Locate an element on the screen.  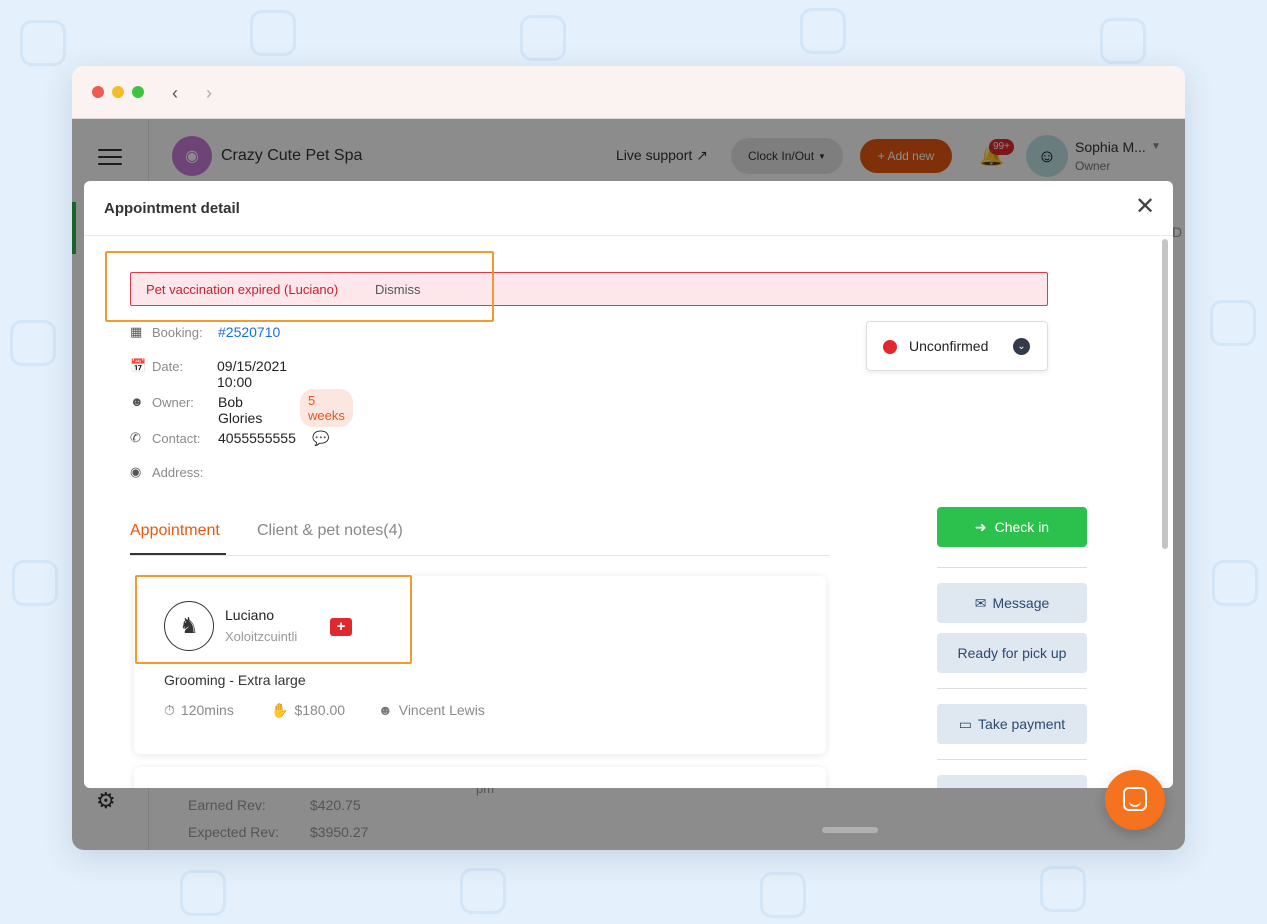
price-value: $180.00 is located at coordinates (320, 710).